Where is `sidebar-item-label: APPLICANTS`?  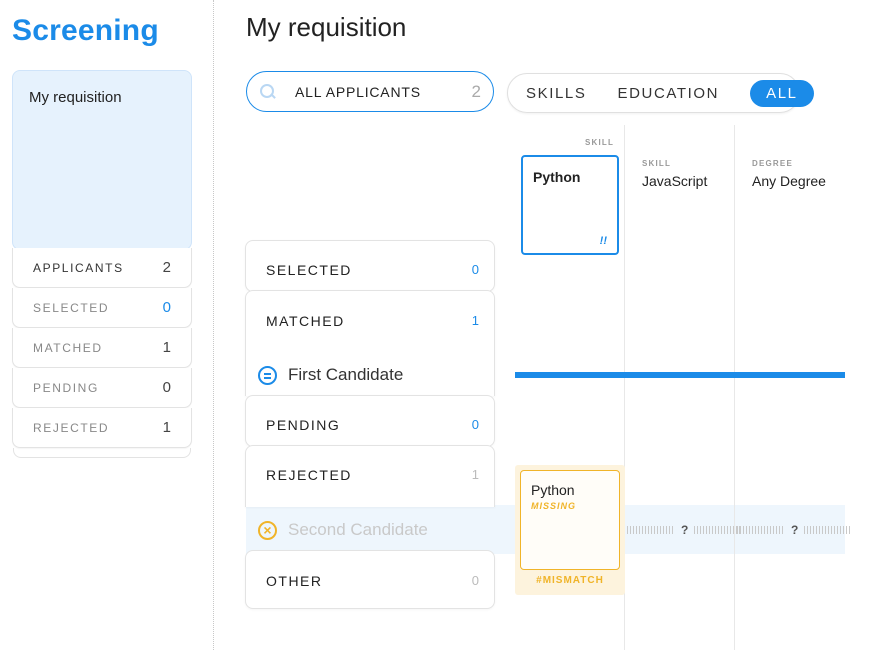
sidebar-item-label: APPLICANTS is located at coordinates (78, 267).